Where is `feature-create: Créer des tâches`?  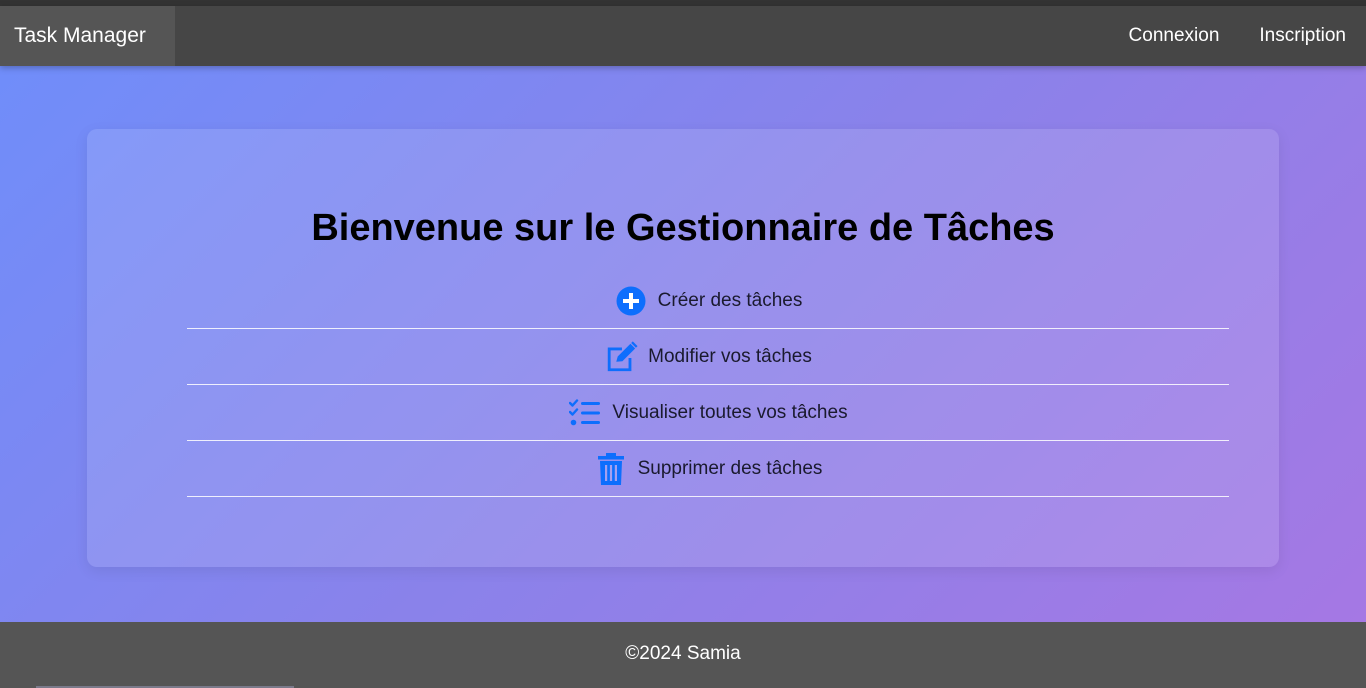
feature-create: Créer des tâches is located at coordinates (708, 301).